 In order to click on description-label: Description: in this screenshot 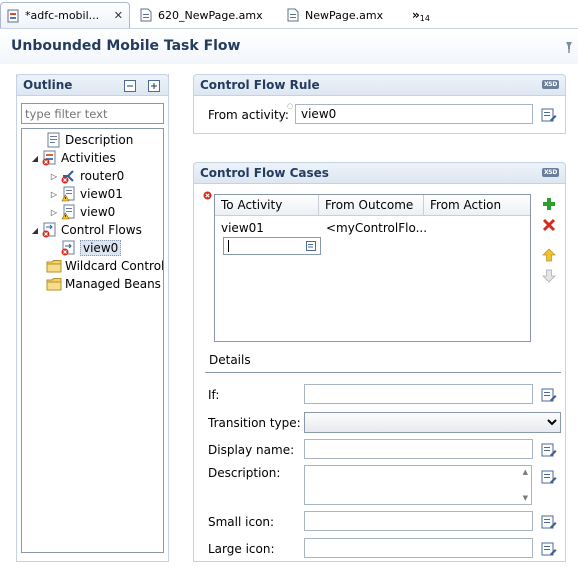, I will do `click(244, 473)`.